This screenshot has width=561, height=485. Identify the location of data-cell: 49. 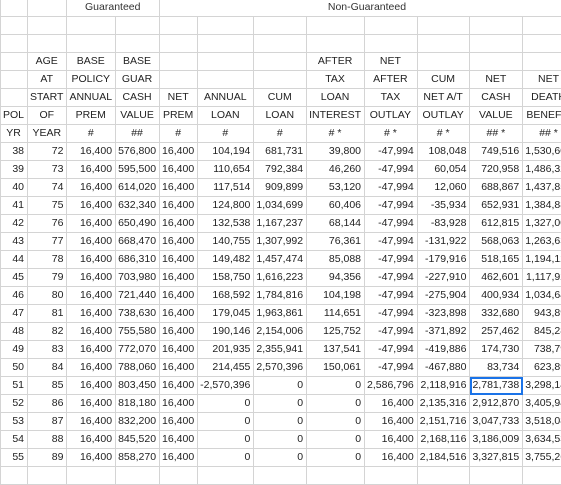
(14, 350).